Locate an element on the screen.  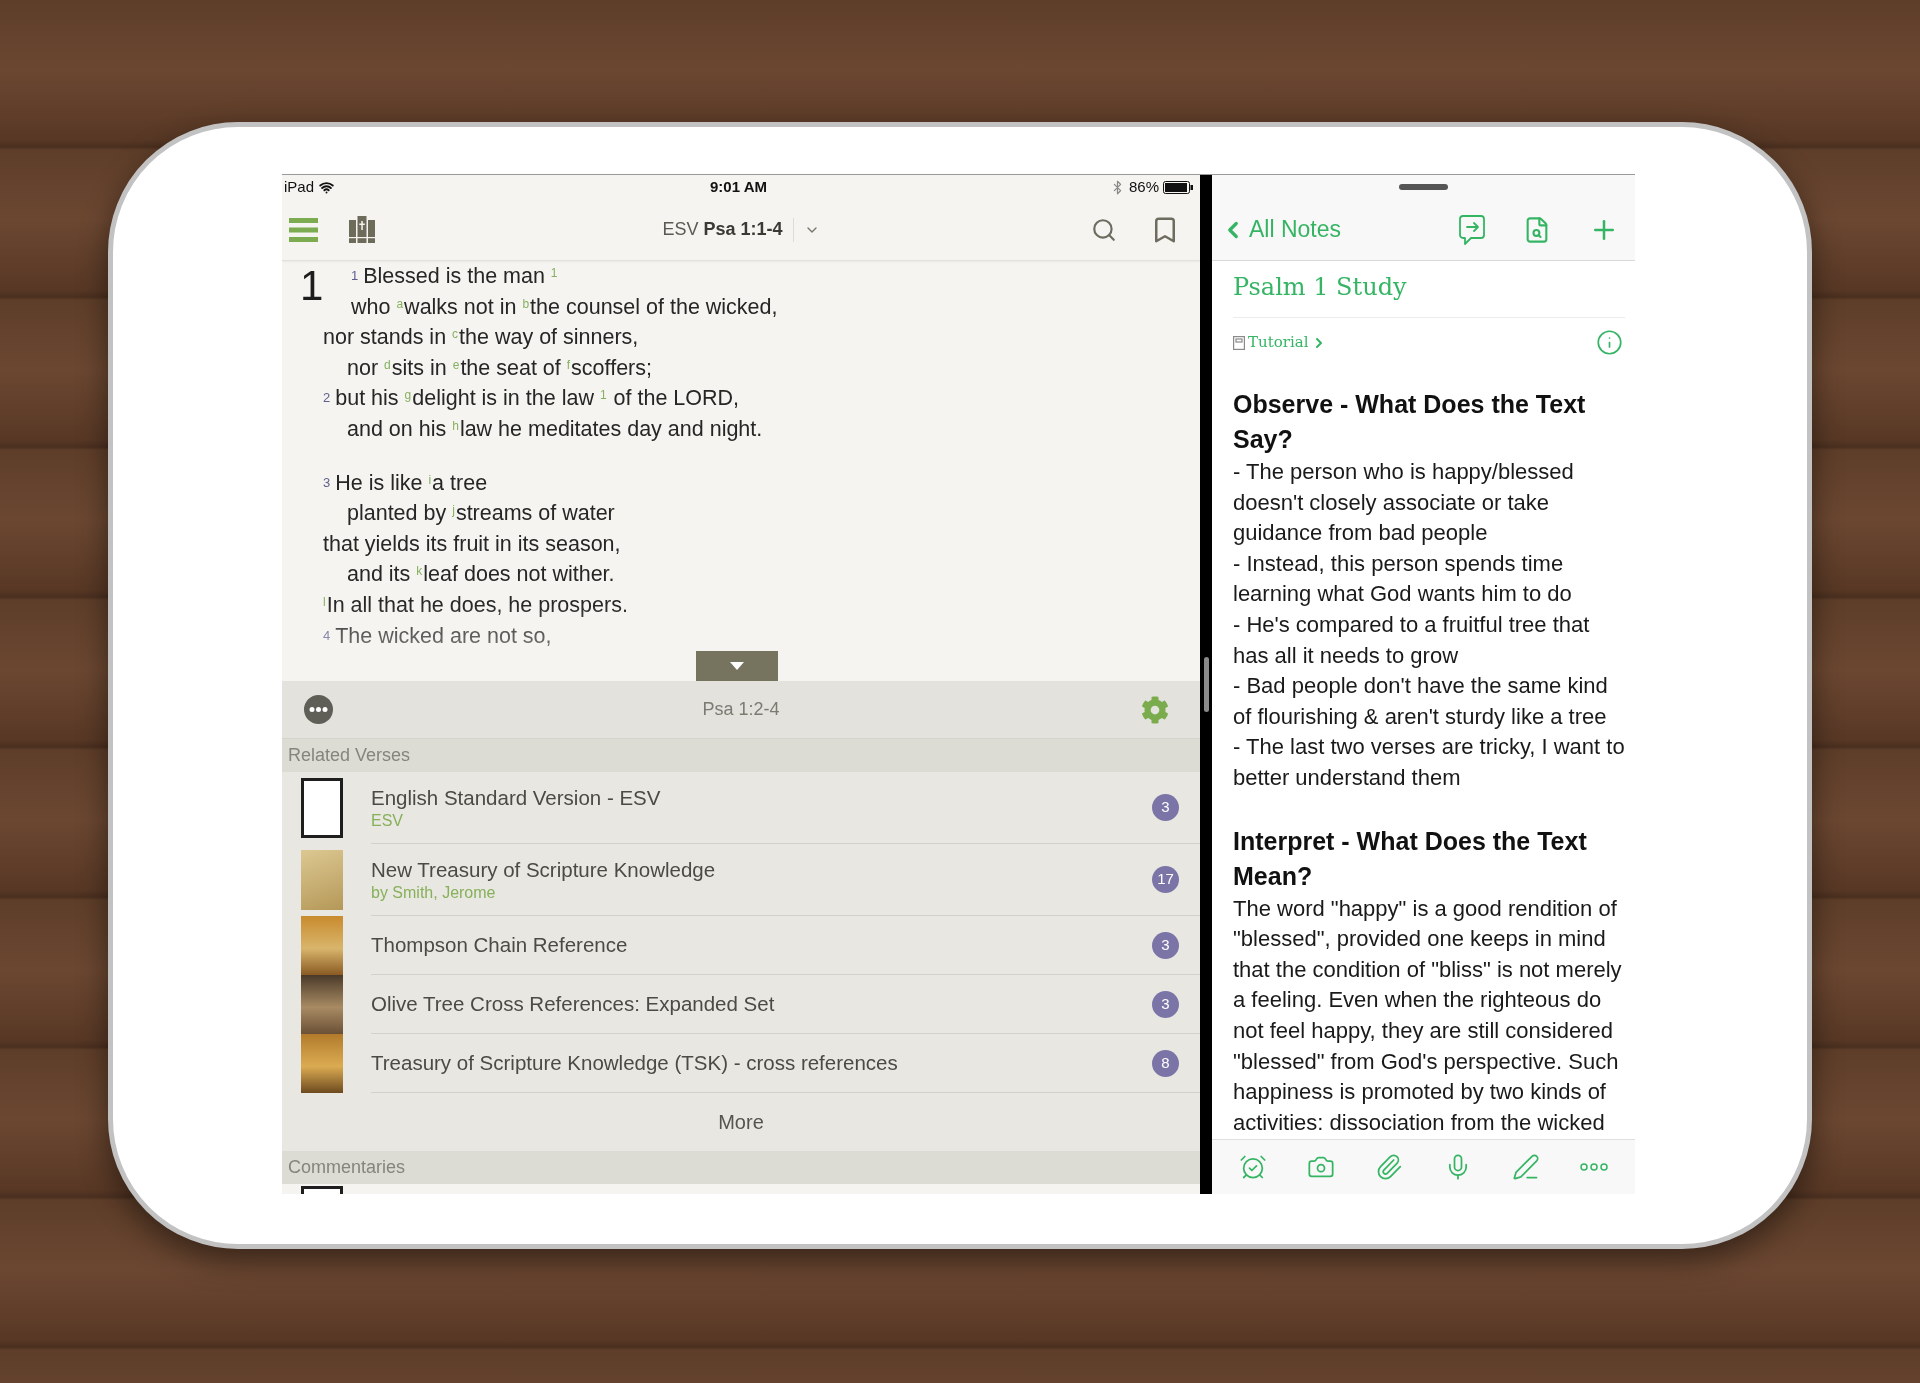
resource-subtitle: by Smith, Jerome is located at coordinates (434, 892).